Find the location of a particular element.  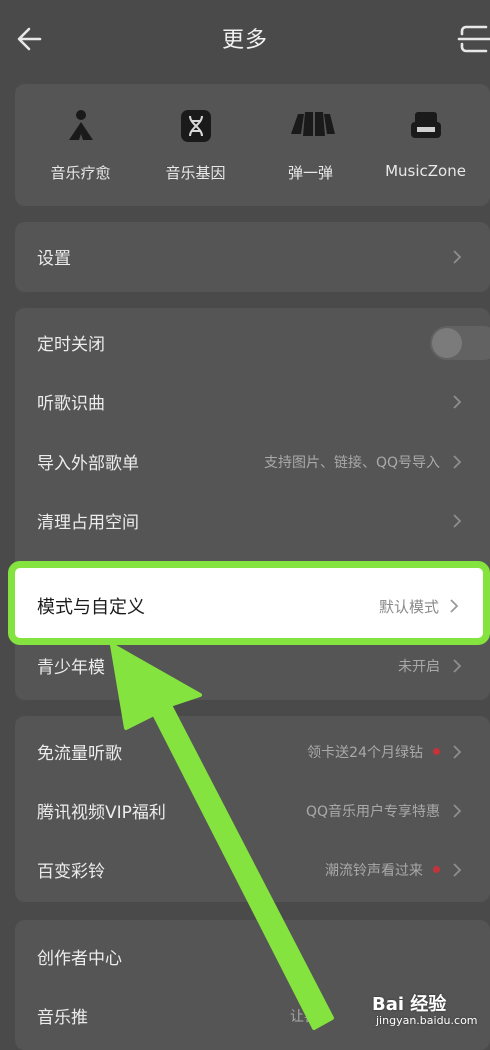

piano-keys-icon is located at coordinates (312, 124).